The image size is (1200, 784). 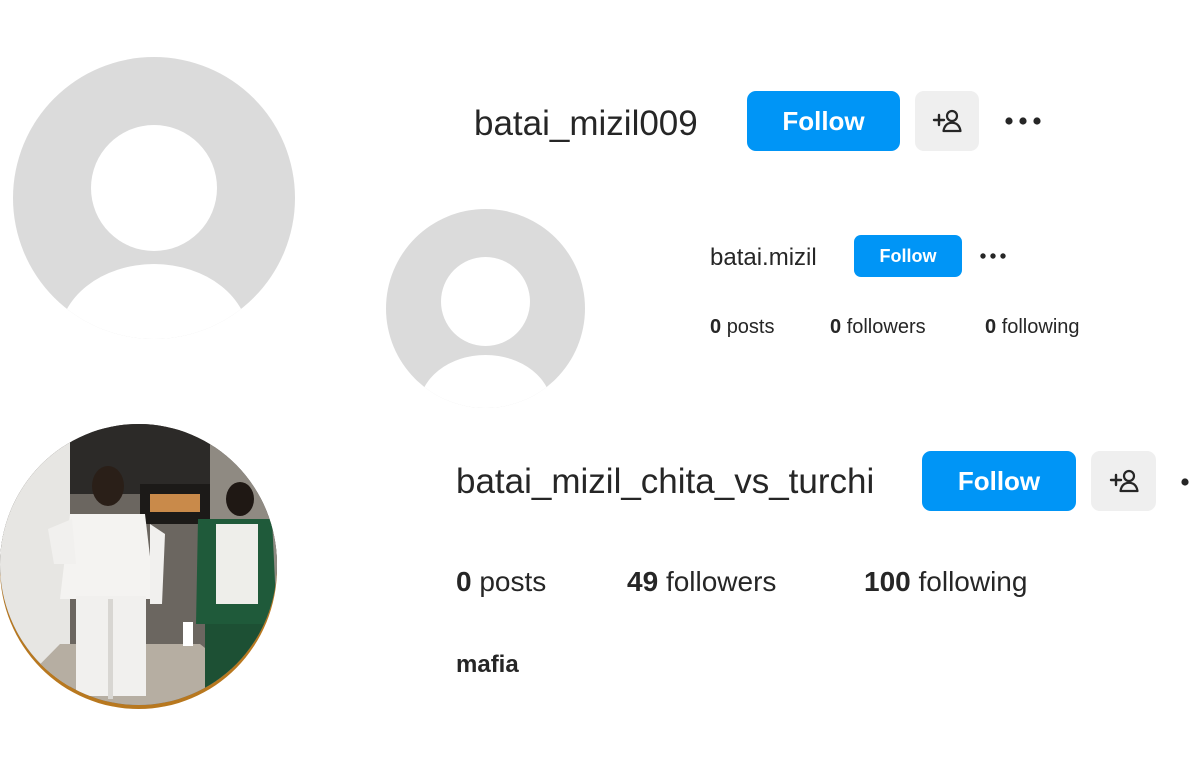 What do you see at coordinates (586, 123) in the screenshot?
I see `username: batai_mizil009` at bounding box center [586, 123].